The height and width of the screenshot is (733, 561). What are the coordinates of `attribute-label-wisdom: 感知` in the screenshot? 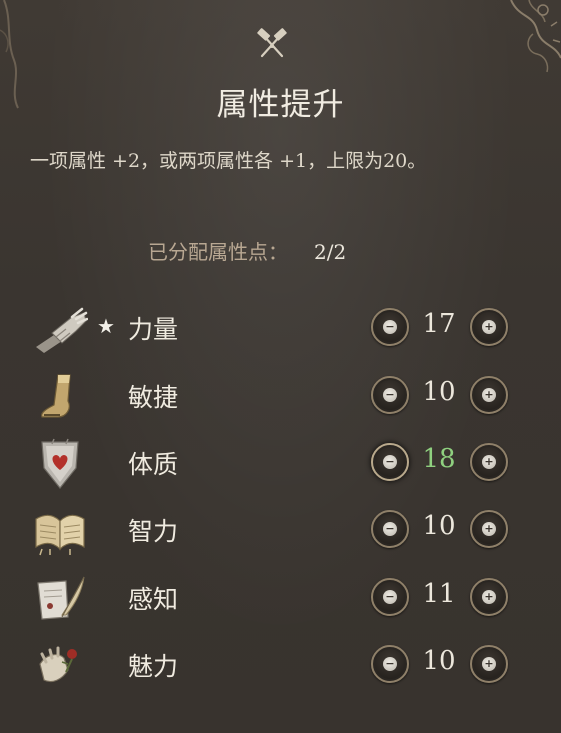 It's located at (153, 599).